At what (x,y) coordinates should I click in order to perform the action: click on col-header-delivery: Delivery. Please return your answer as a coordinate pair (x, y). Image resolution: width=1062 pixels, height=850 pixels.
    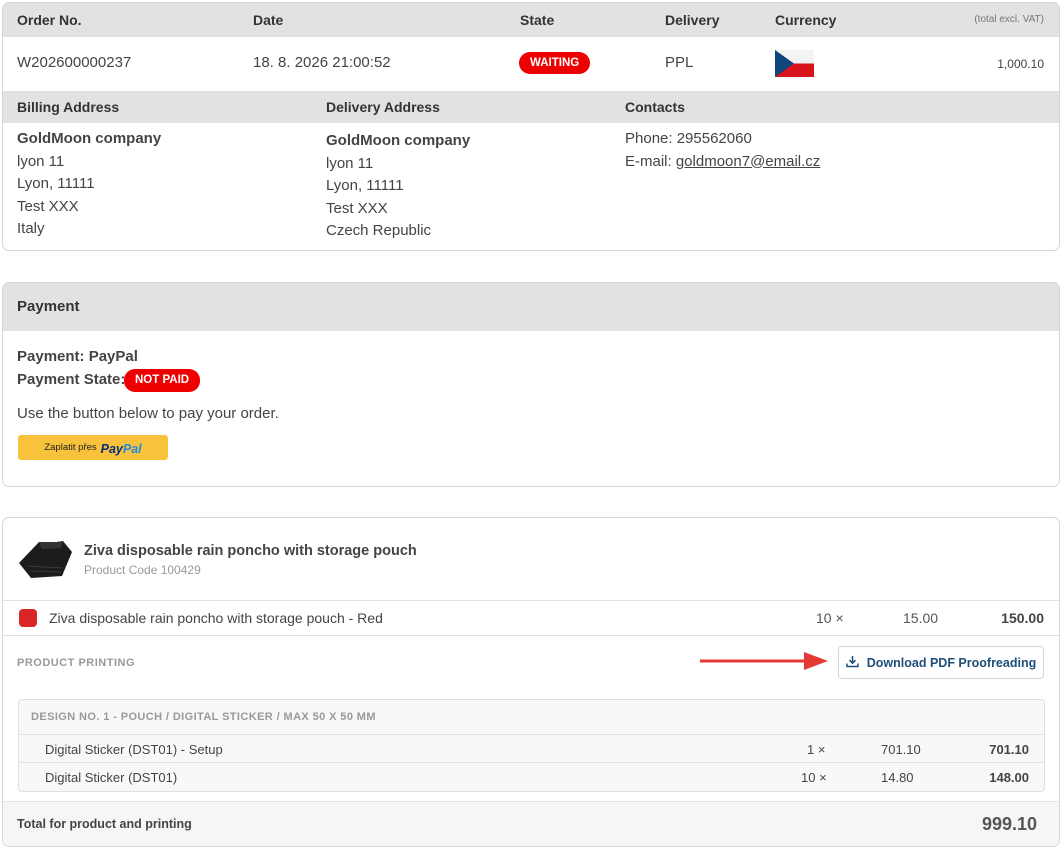
    Looking at the image, I should click on (692, 20).